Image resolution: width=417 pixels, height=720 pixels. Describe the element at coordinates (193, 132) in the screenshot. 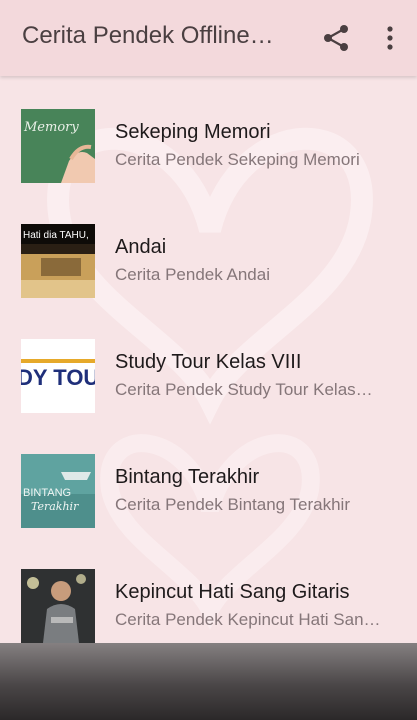

I see `item-title: Sekeping Memori` at that location.